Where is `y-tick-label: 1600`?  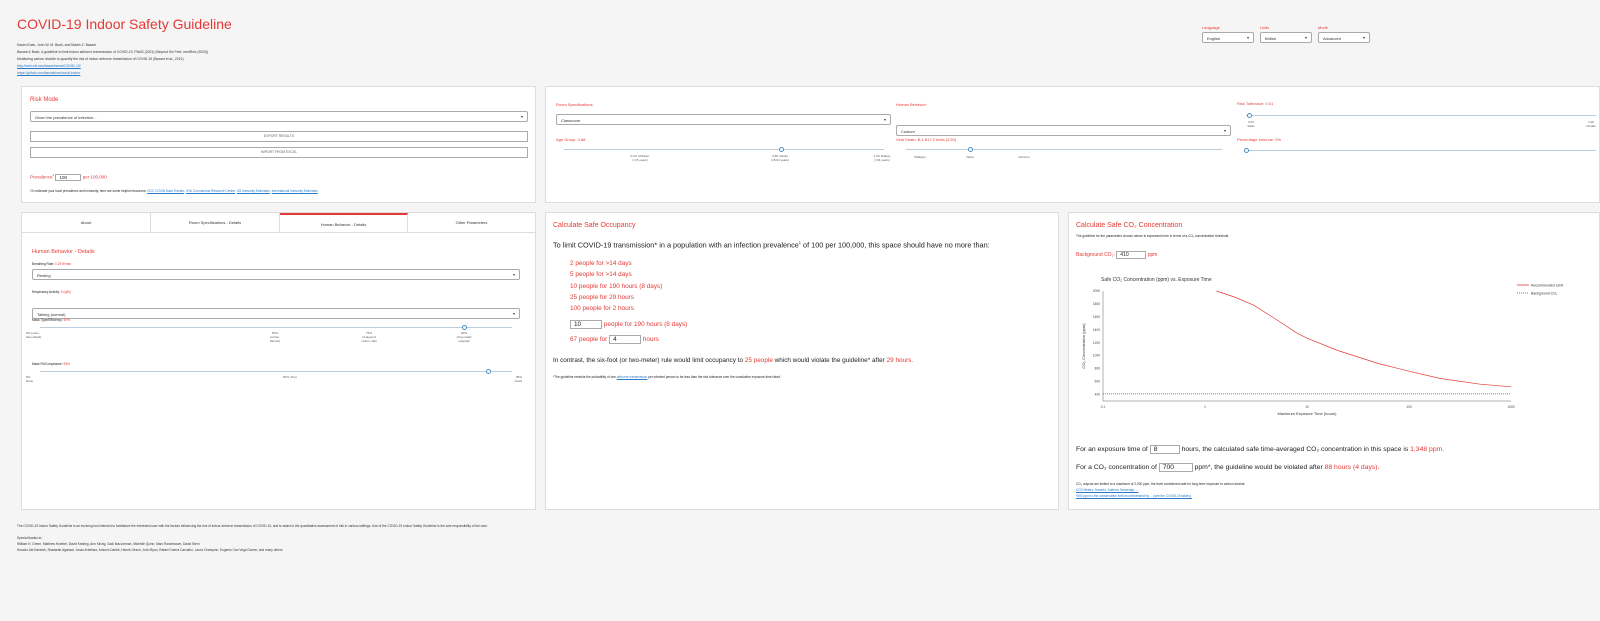
y-tick-label: 1600 is located at coordinates (1096, 317).